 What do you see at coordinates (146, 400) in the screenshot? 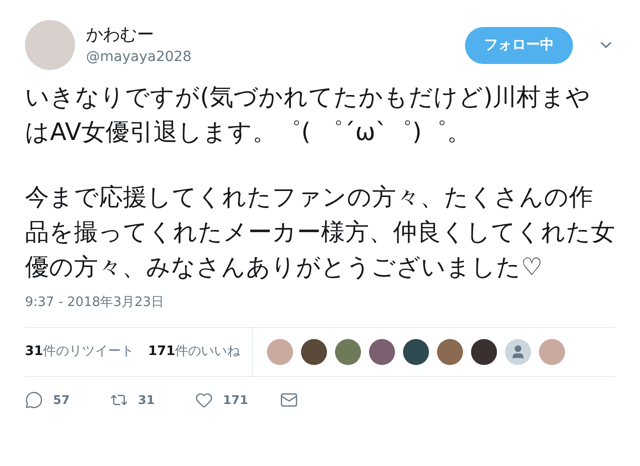
I see `action-count: 31` at bounding box center [146, 400].